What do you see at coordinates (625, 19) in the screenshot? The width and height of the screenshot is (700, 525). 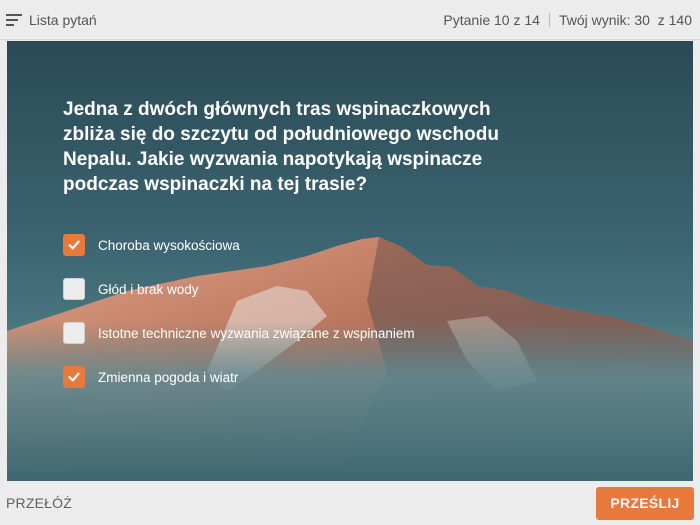 I see `score-display: Twój wynik: 30 z 140` at bounding box center [625, 19].